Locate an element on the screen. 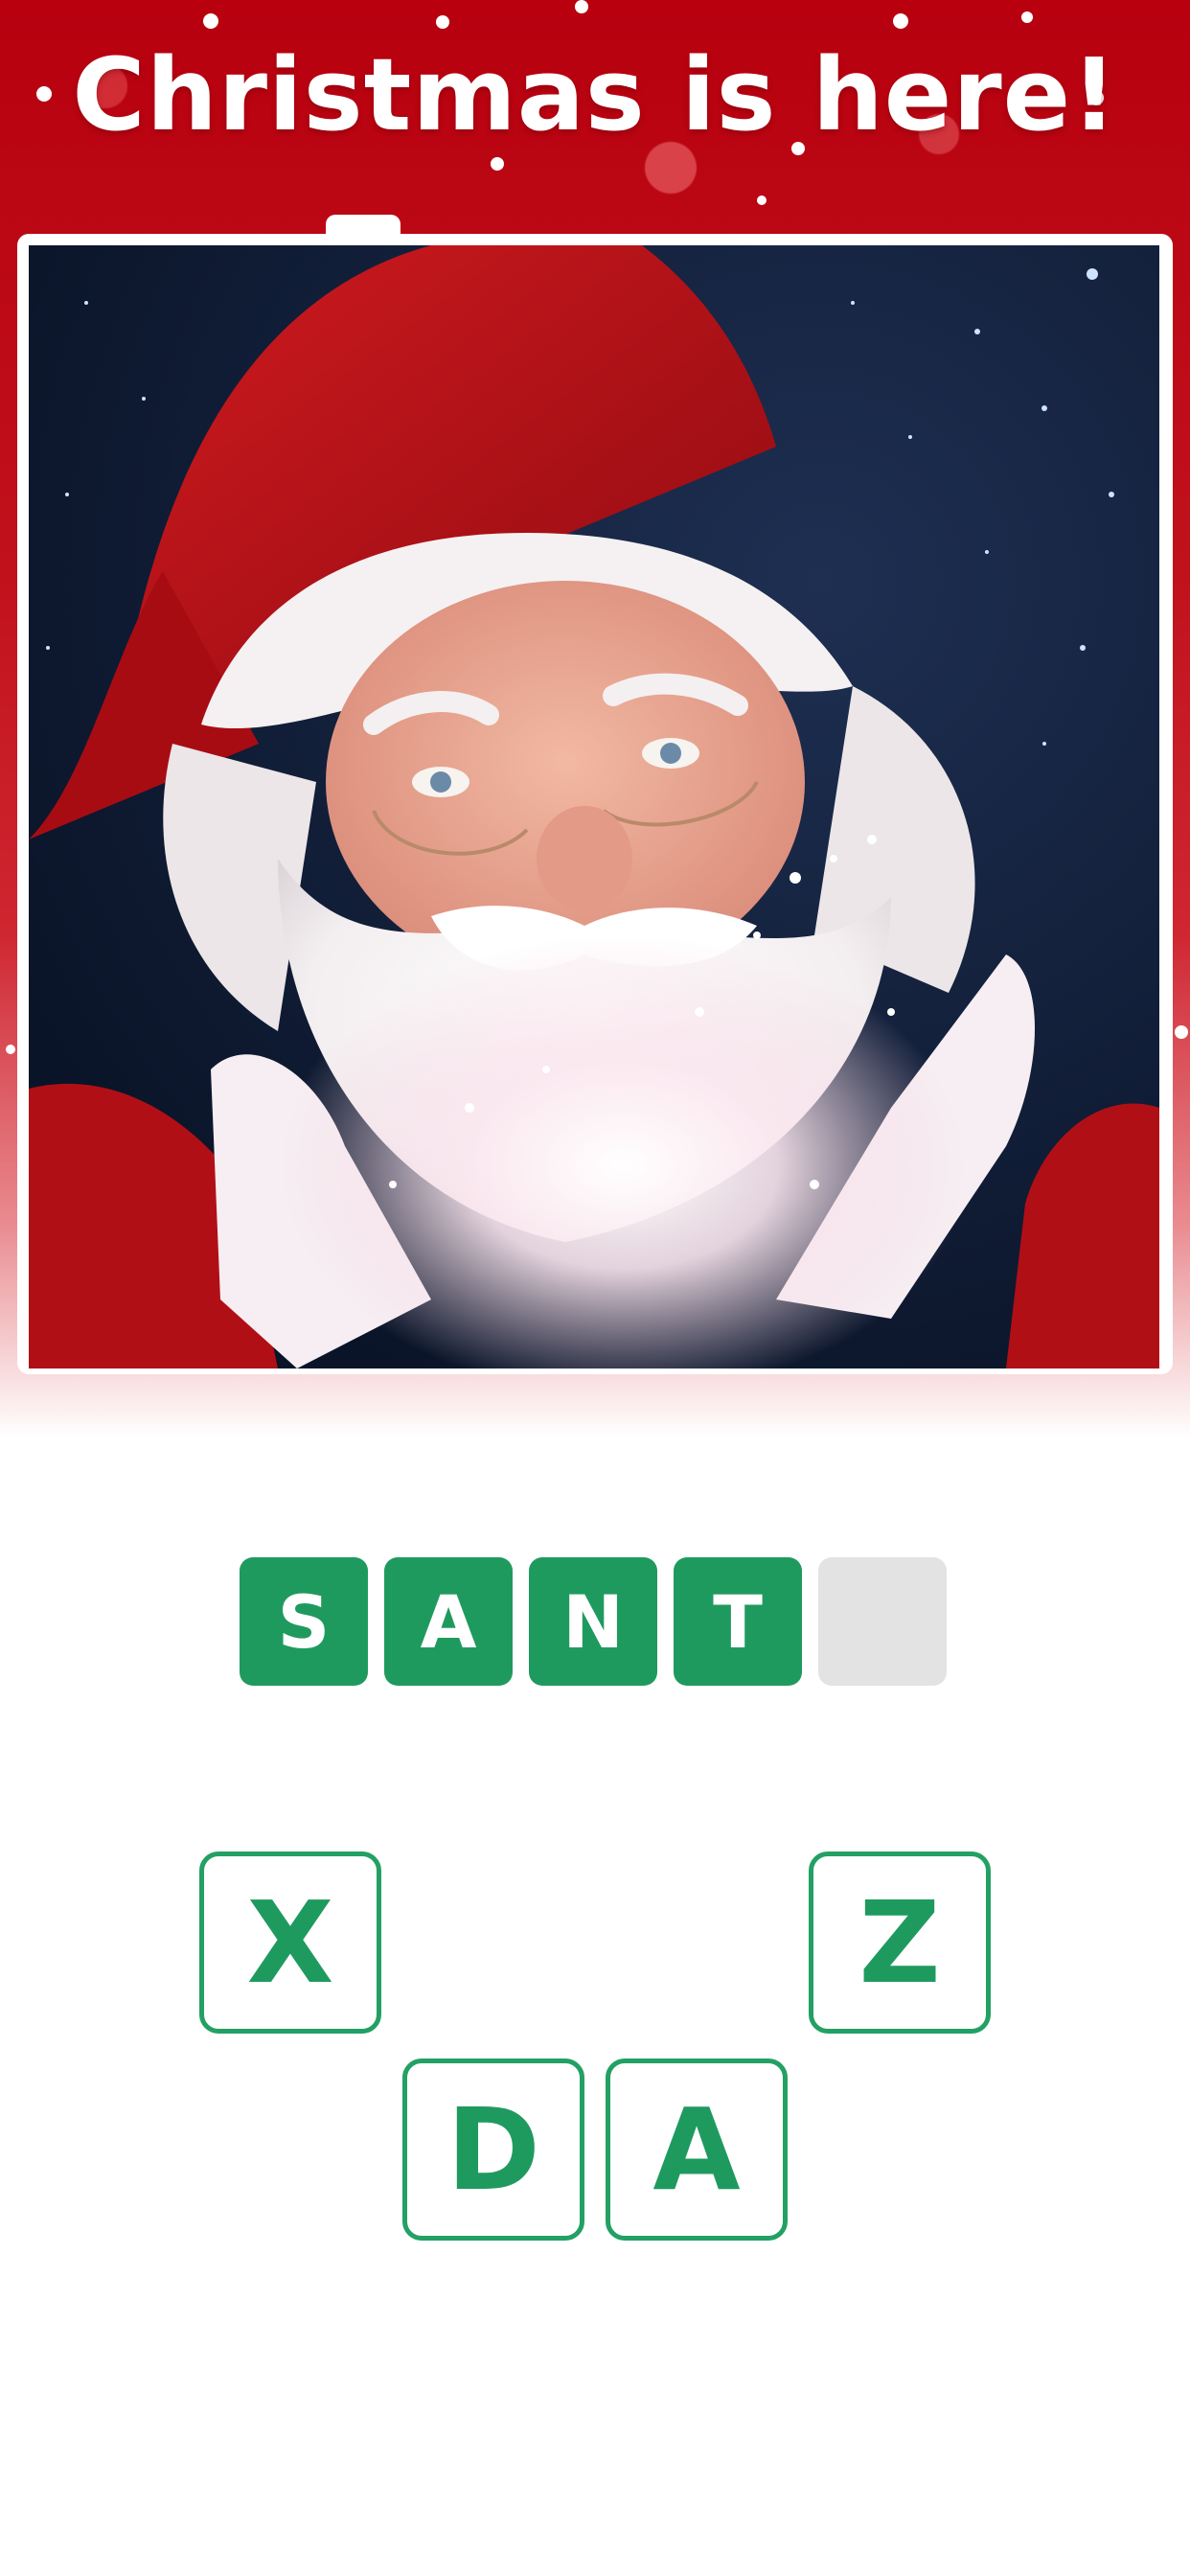 The image size is (1190, 2576). answer-slot-letter: A is located at coordinates (449, 1621).